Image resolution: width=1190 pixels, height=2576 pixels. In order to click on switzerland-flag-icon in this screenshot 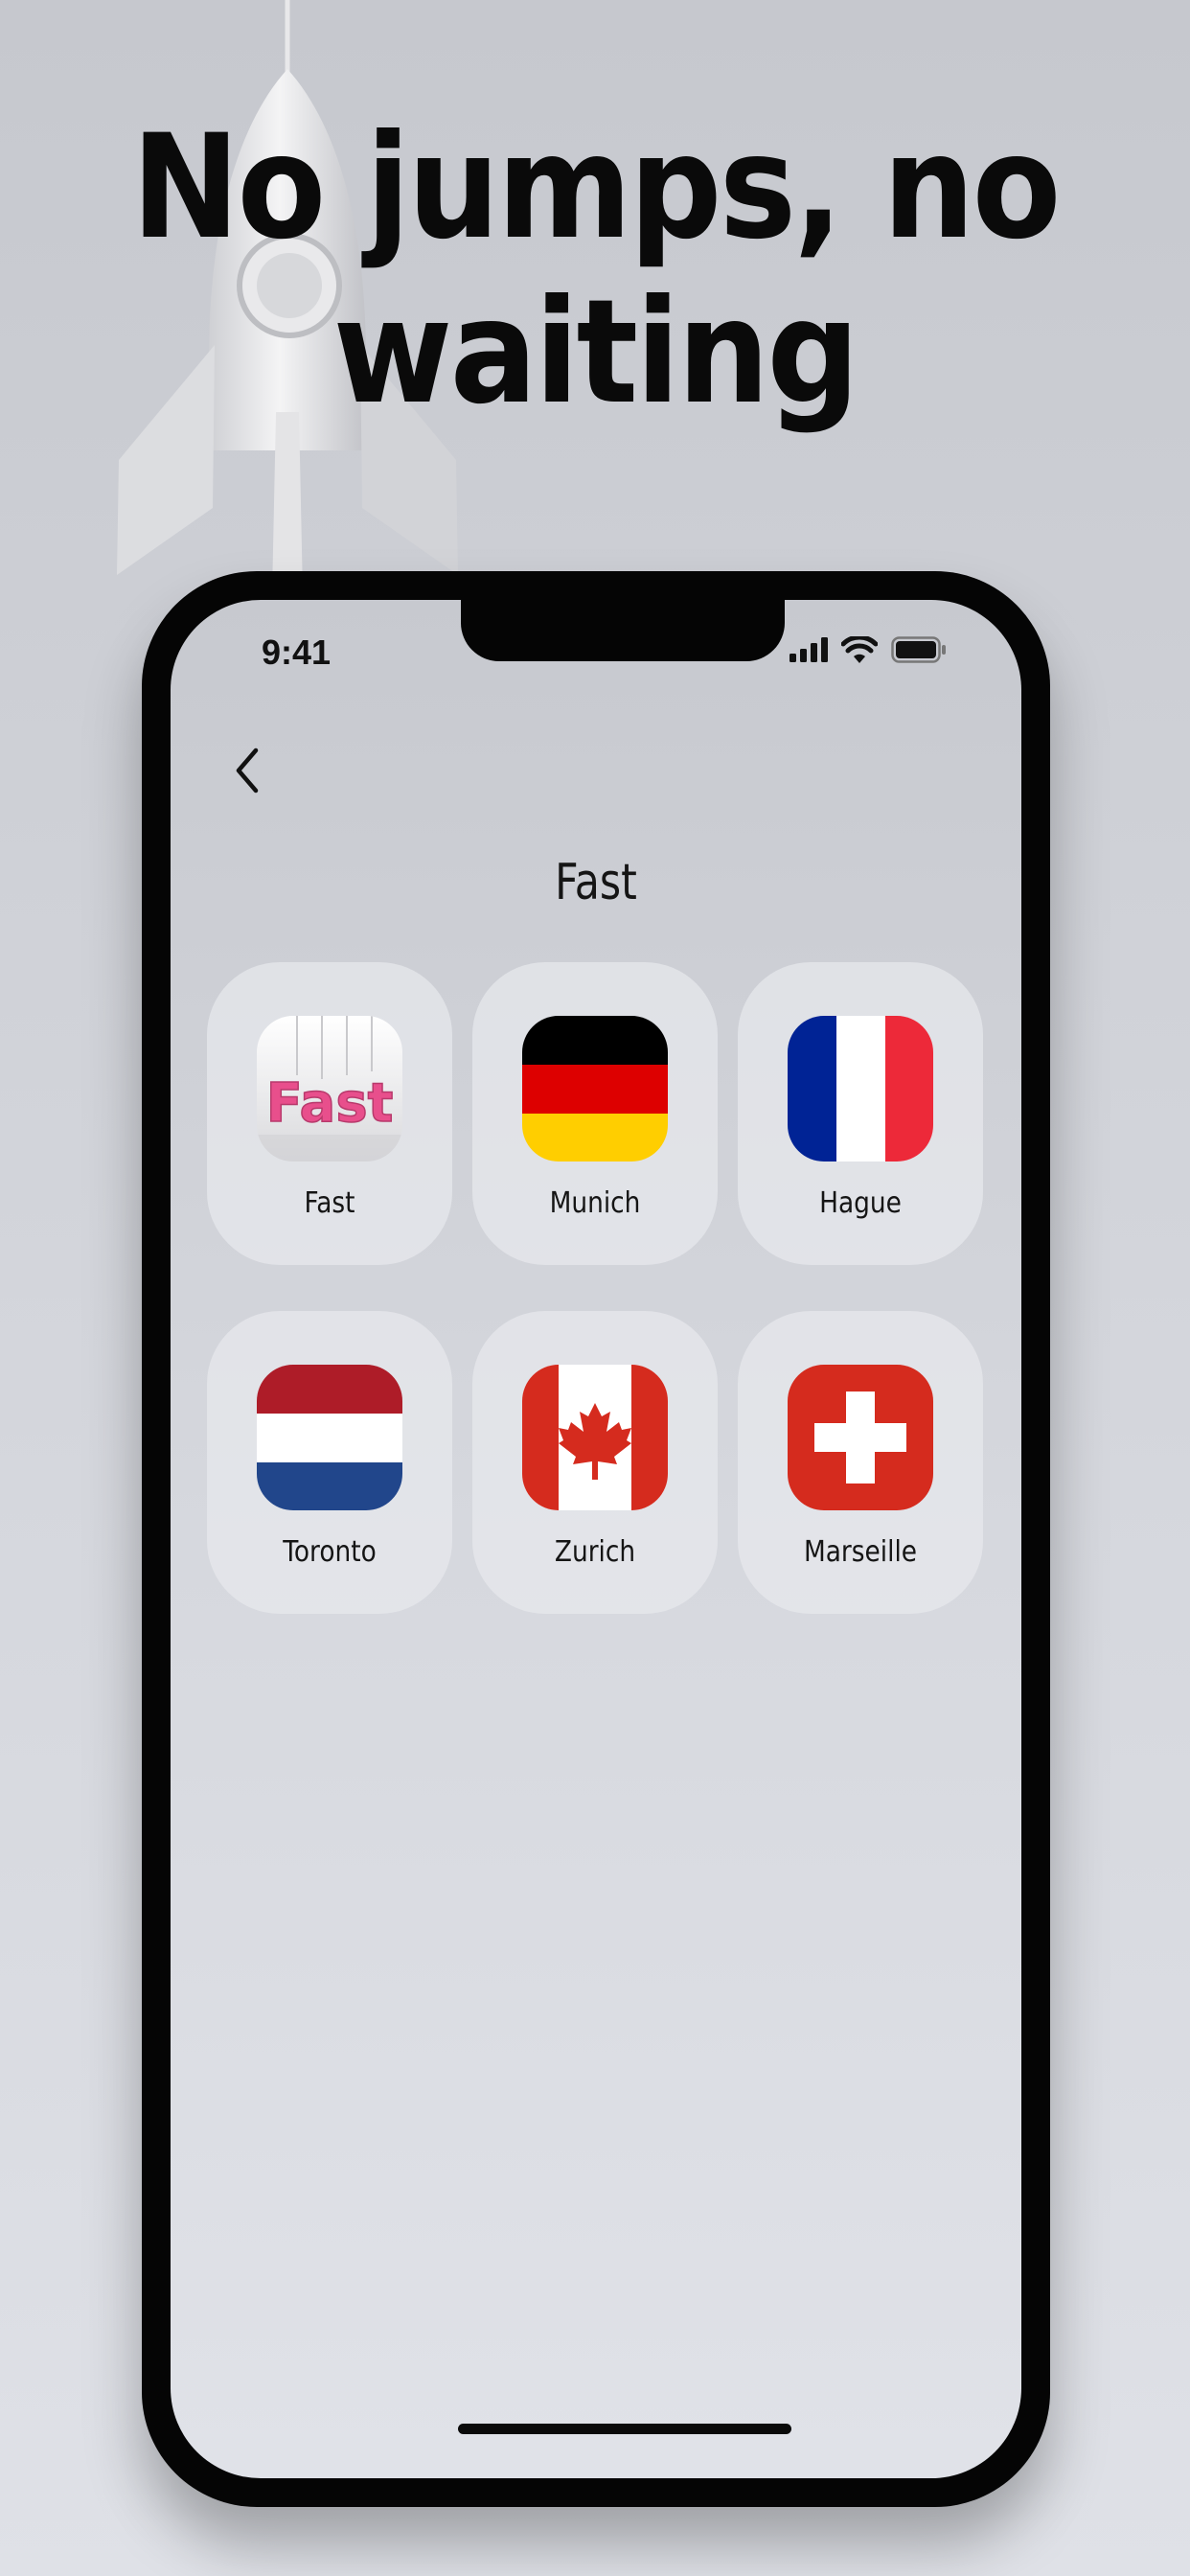, I will do `click(860, 1437)`.